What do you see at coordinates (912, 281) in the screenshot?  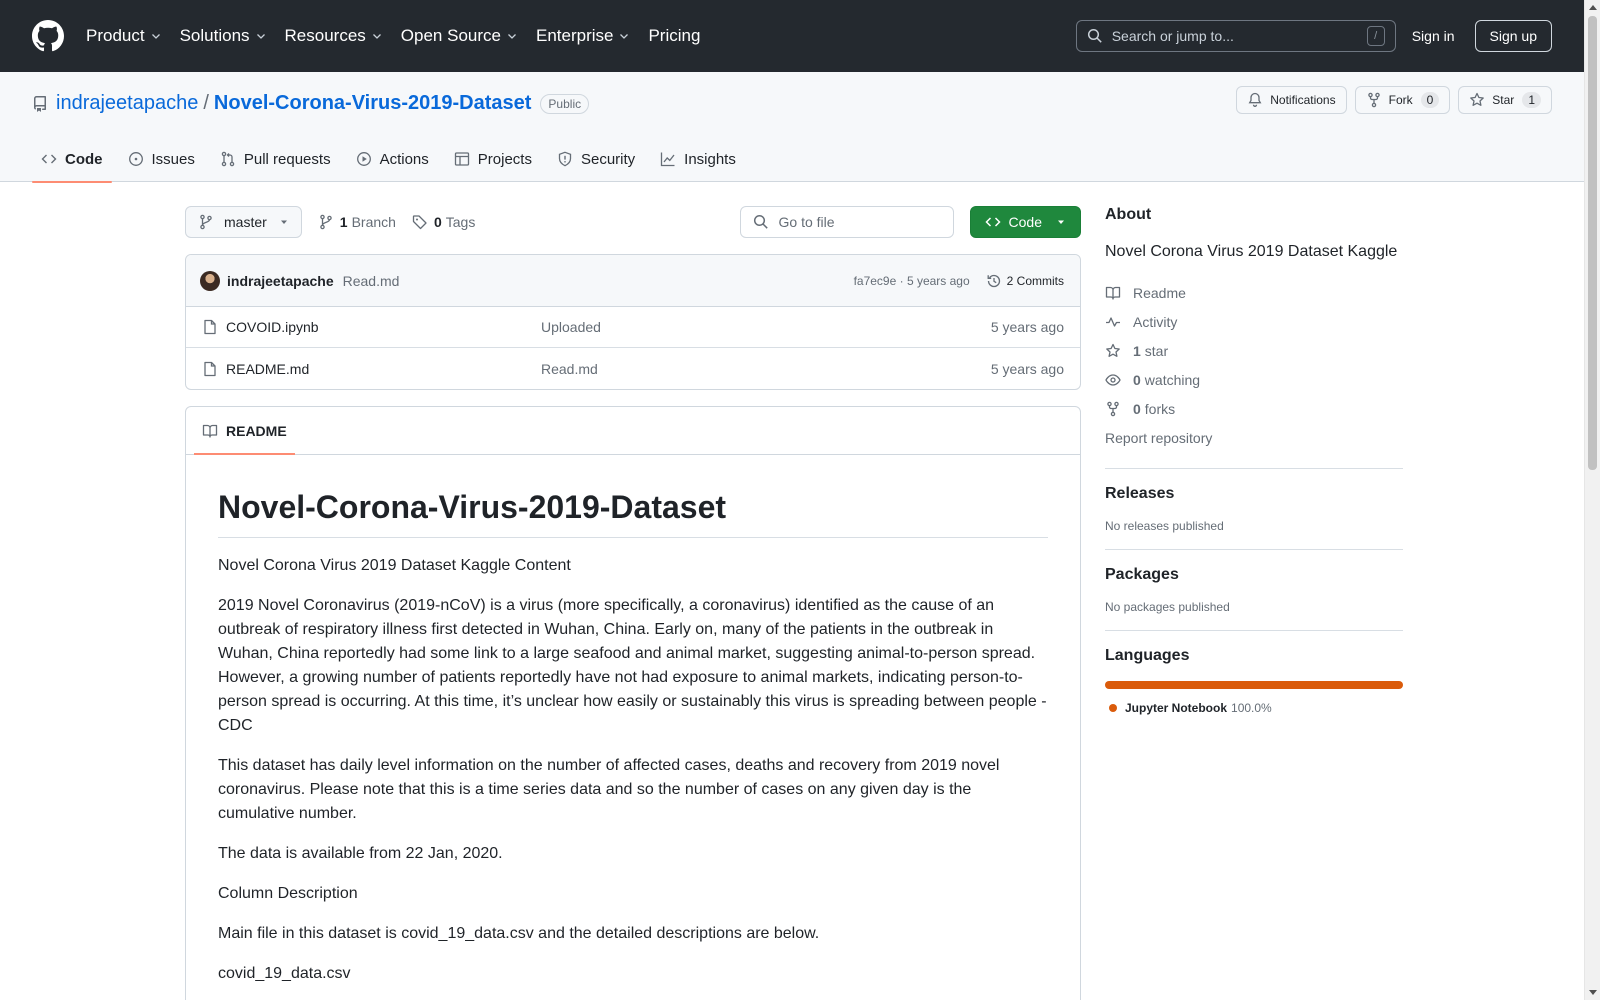 I see `commit-hash-time: fa7ec9e · 5 years ago` at bounding box center [912, 281].